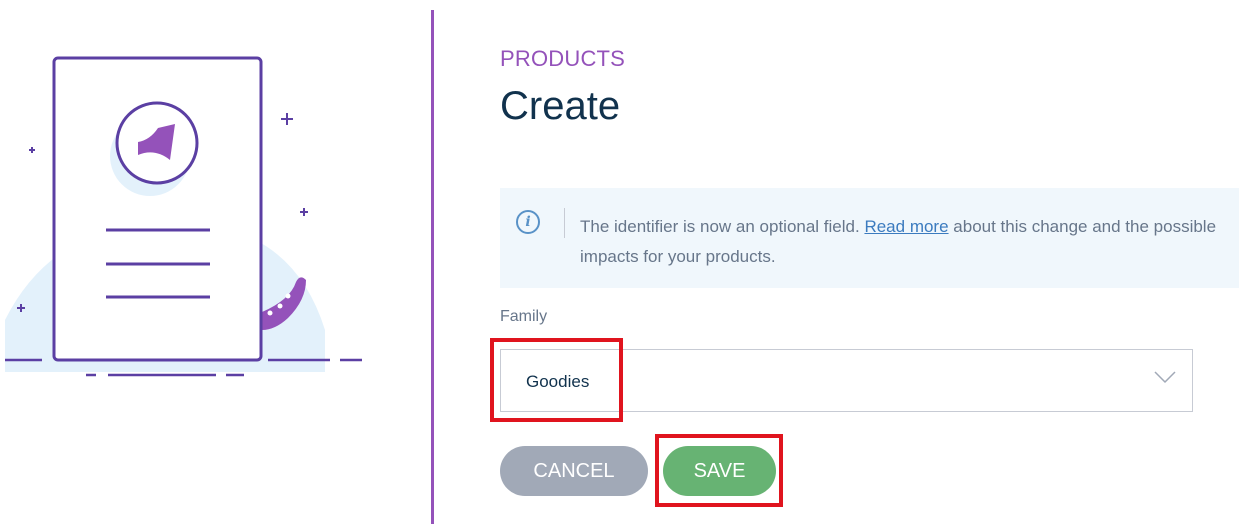 This screenshot has height=524, width=1239. Describe the element at coordinates (432, 267) in the screenshot. I see `vertical-divider` at that location.